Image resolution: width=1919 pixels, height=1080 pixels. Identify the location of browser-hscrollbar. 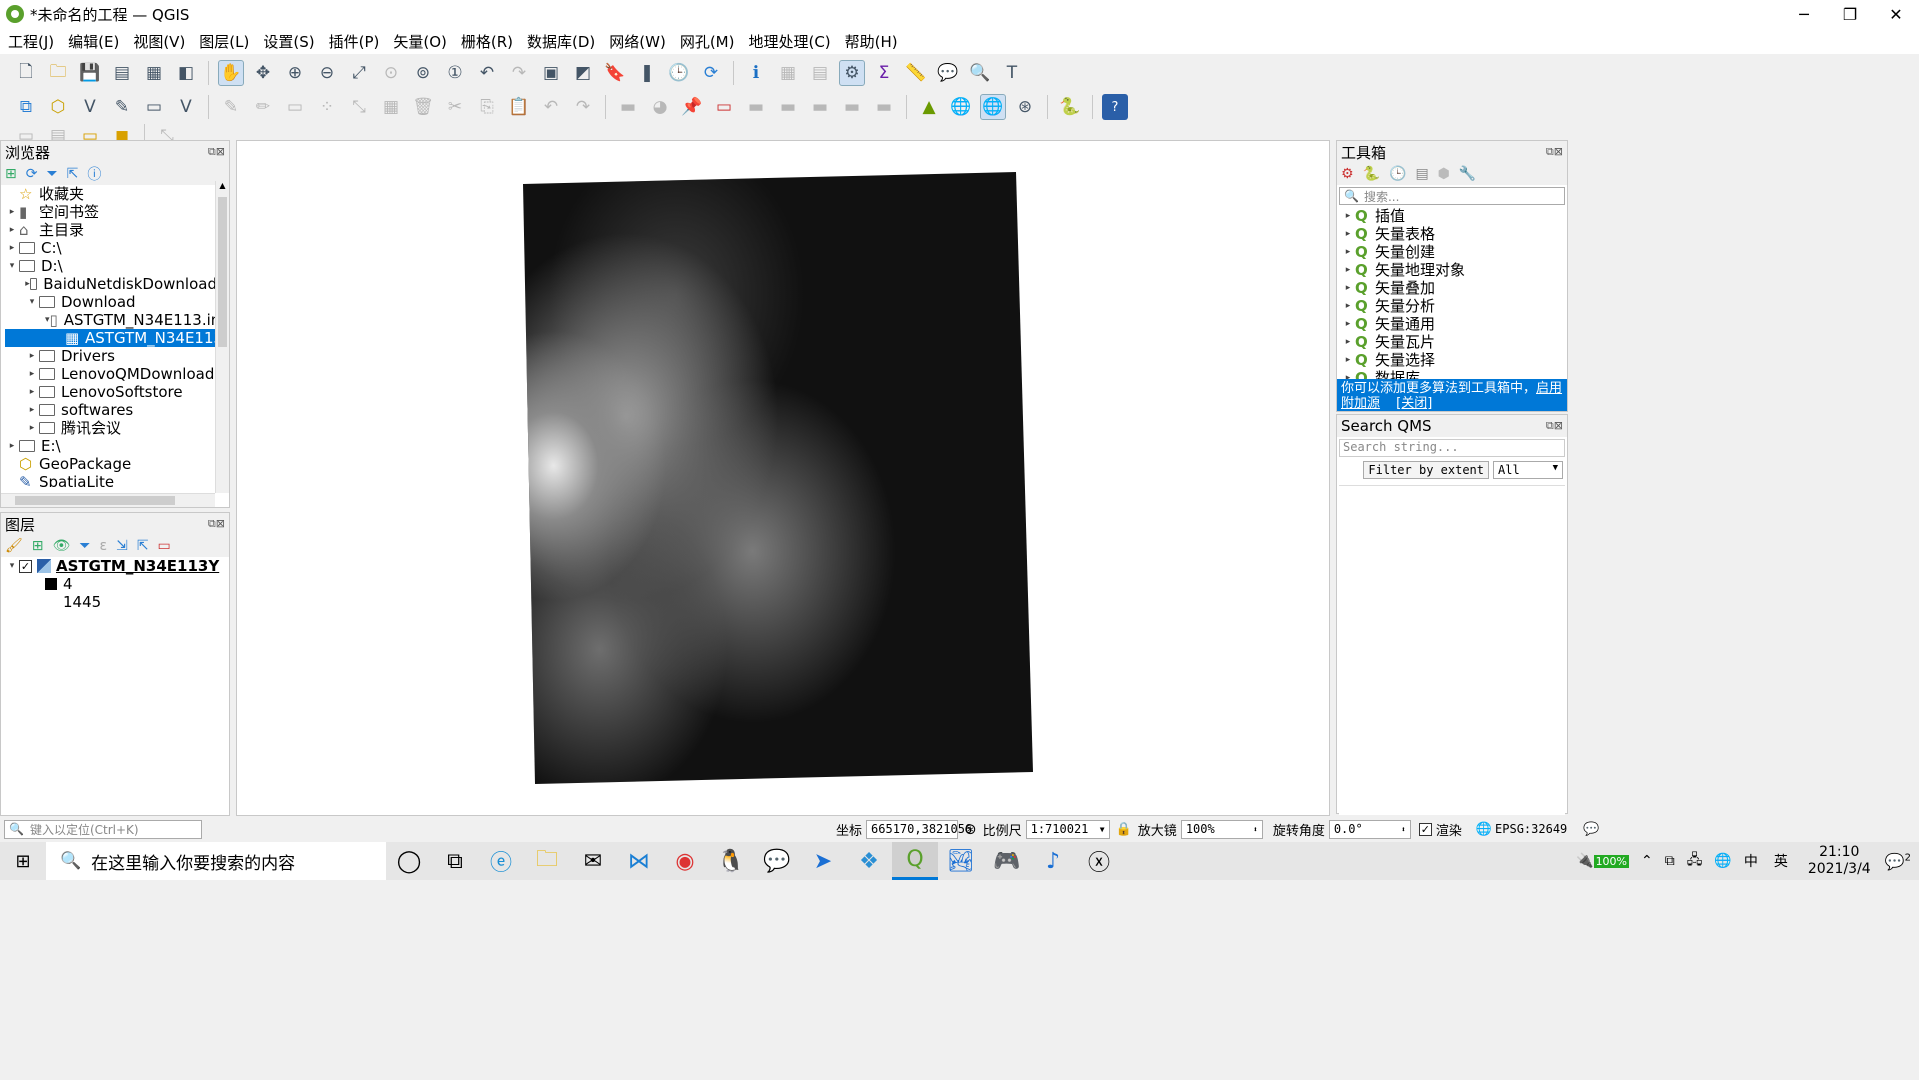
(108, 500).